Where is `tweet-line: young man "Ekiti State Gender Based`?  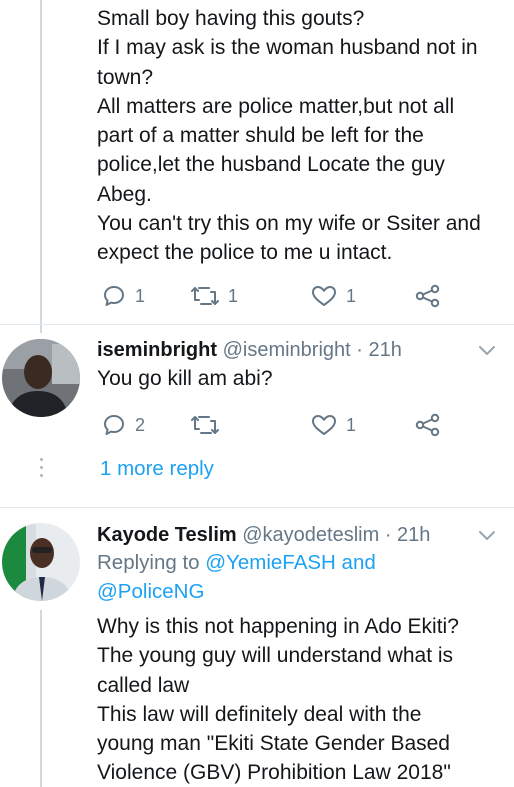
tweet-line: young man "Ekiti State Gender Based is located at coordinates (273, 744).